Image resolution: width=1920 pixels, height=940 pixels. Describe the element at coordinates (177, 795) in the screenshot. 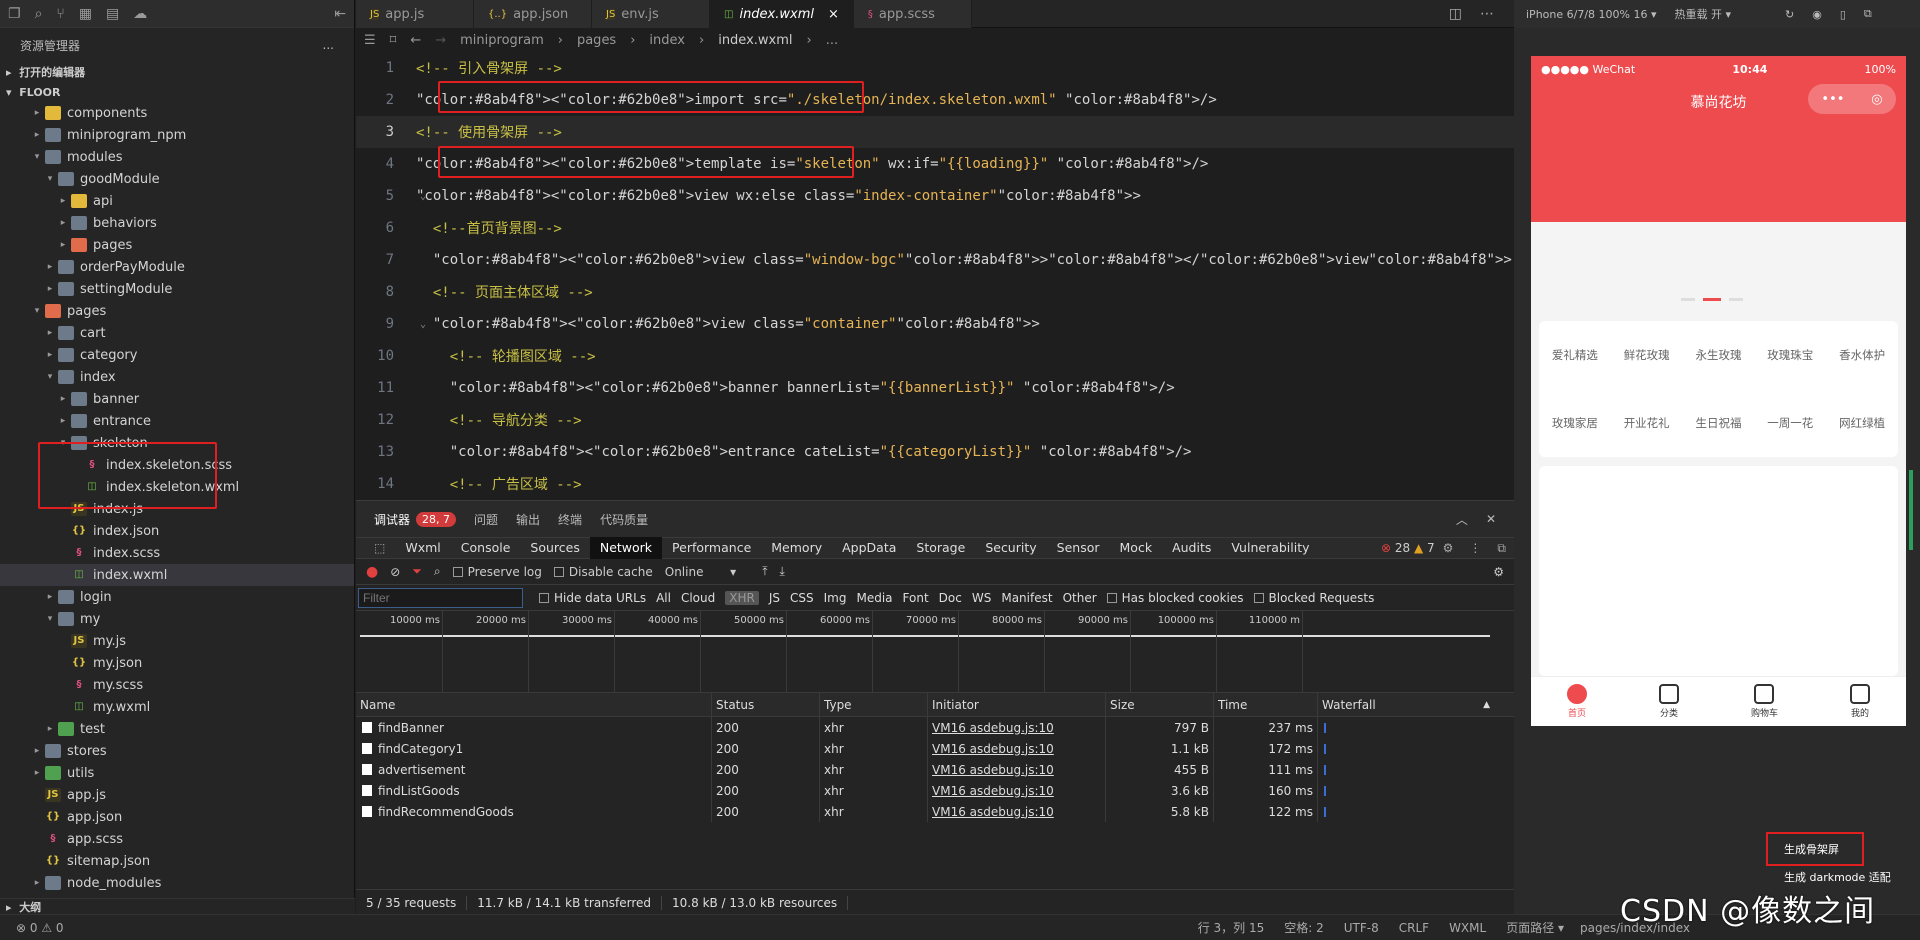

I see `tree-item: JS app.js` at that location.